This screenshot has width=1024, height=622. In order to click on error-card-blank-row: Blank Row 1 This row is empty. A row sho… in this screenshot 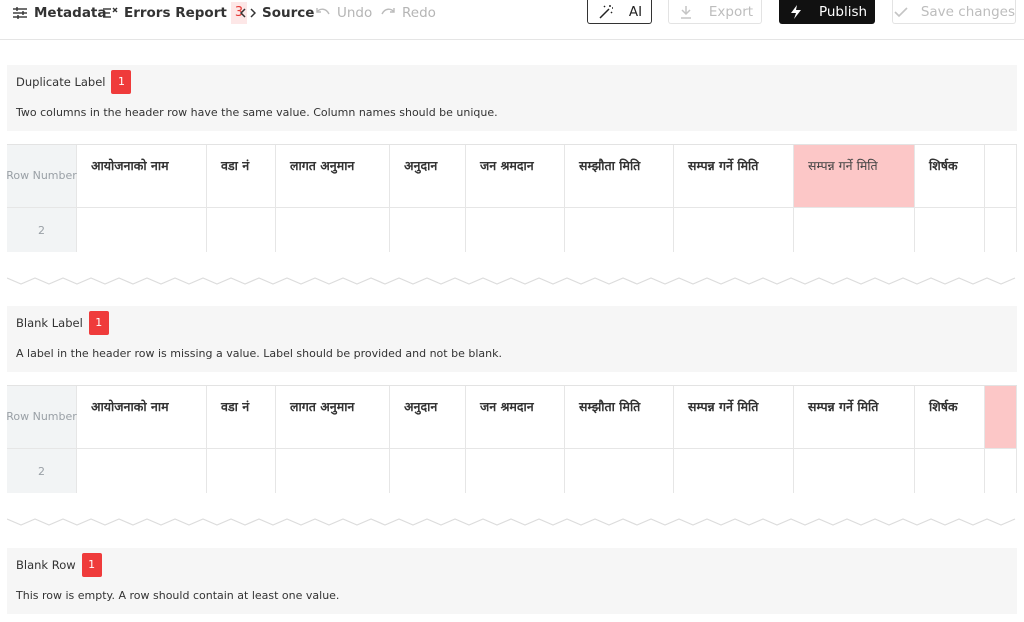, I will do `click(512, 581)`.